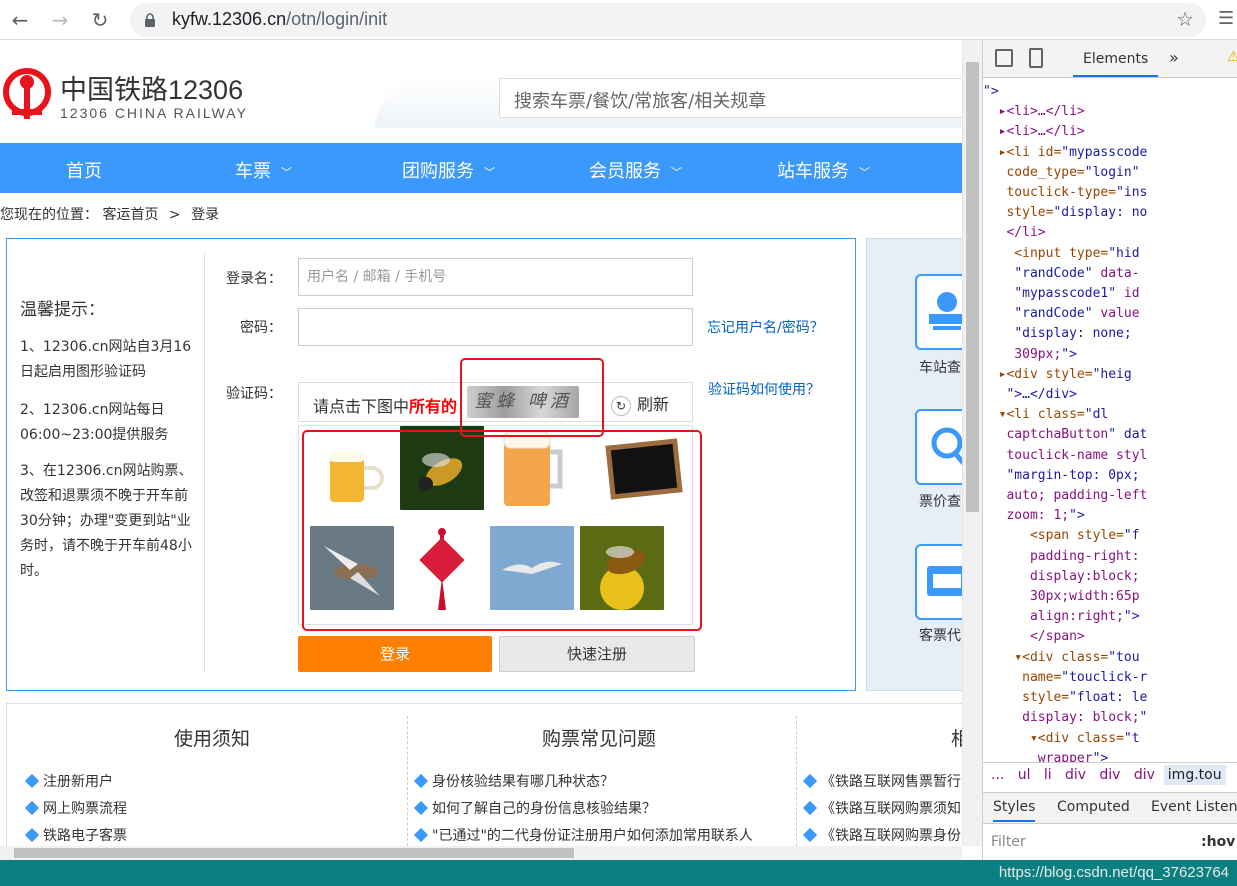 The height and width of the screenshot is (886, 1237). Describe the element at coordinates (1110, 496) in the screenshot. I see `dom-tree-line: auto; padding-left` at that location.